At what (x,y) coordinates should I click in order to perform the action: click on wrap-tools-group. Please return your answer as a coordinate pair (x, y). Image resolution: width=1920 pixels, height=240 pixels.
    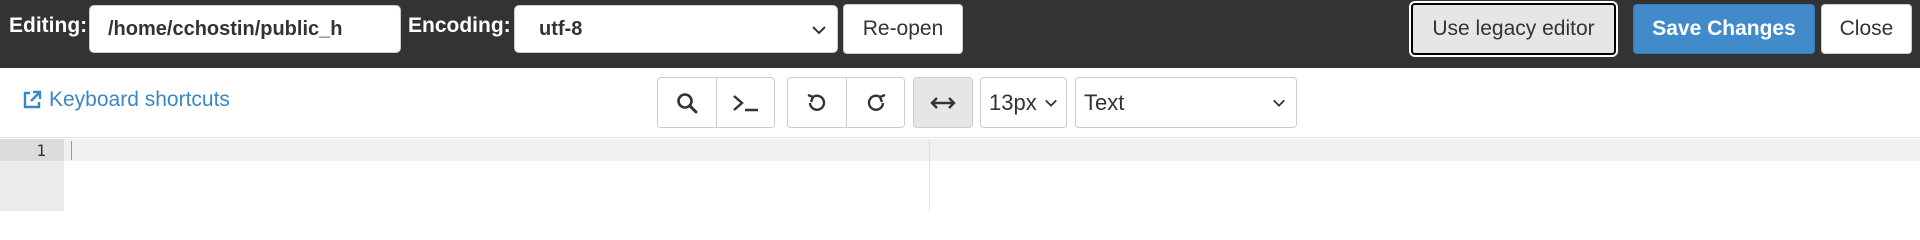
    Looking at the image, I should click on (943, 102).